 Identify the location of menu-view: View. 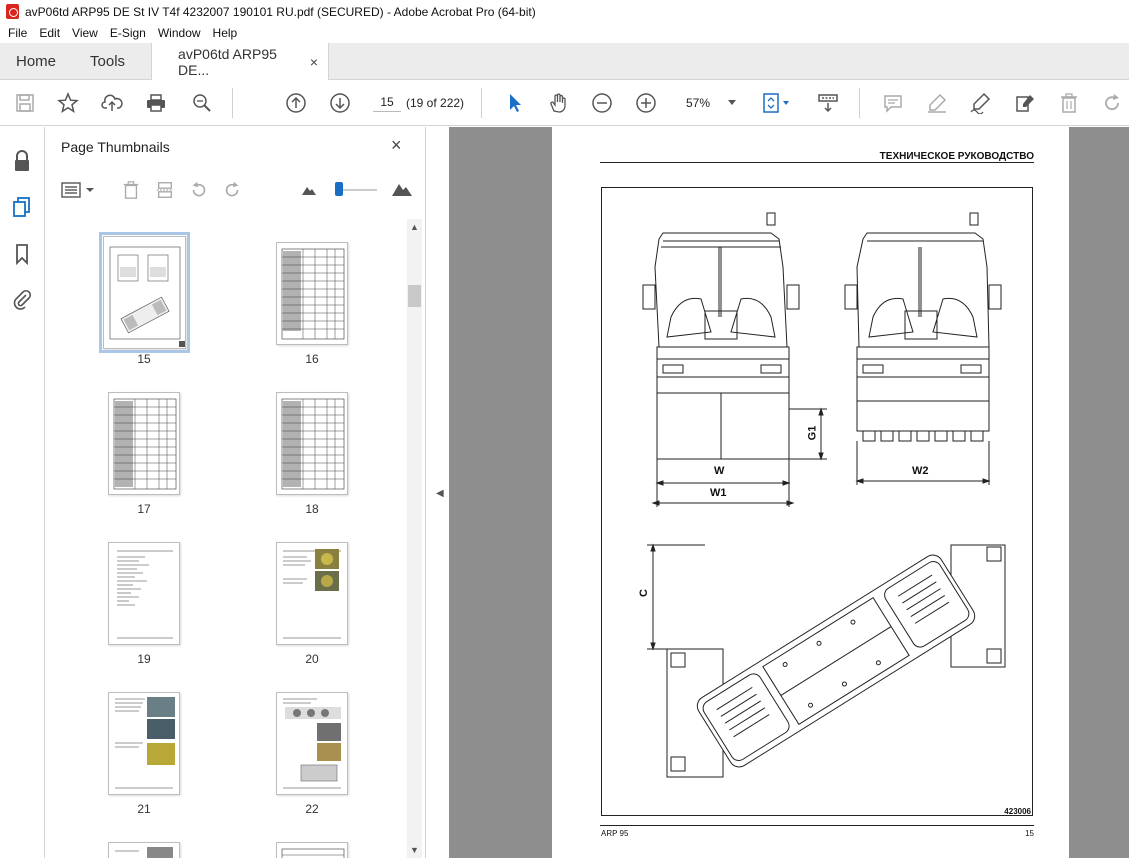
(85, 33).